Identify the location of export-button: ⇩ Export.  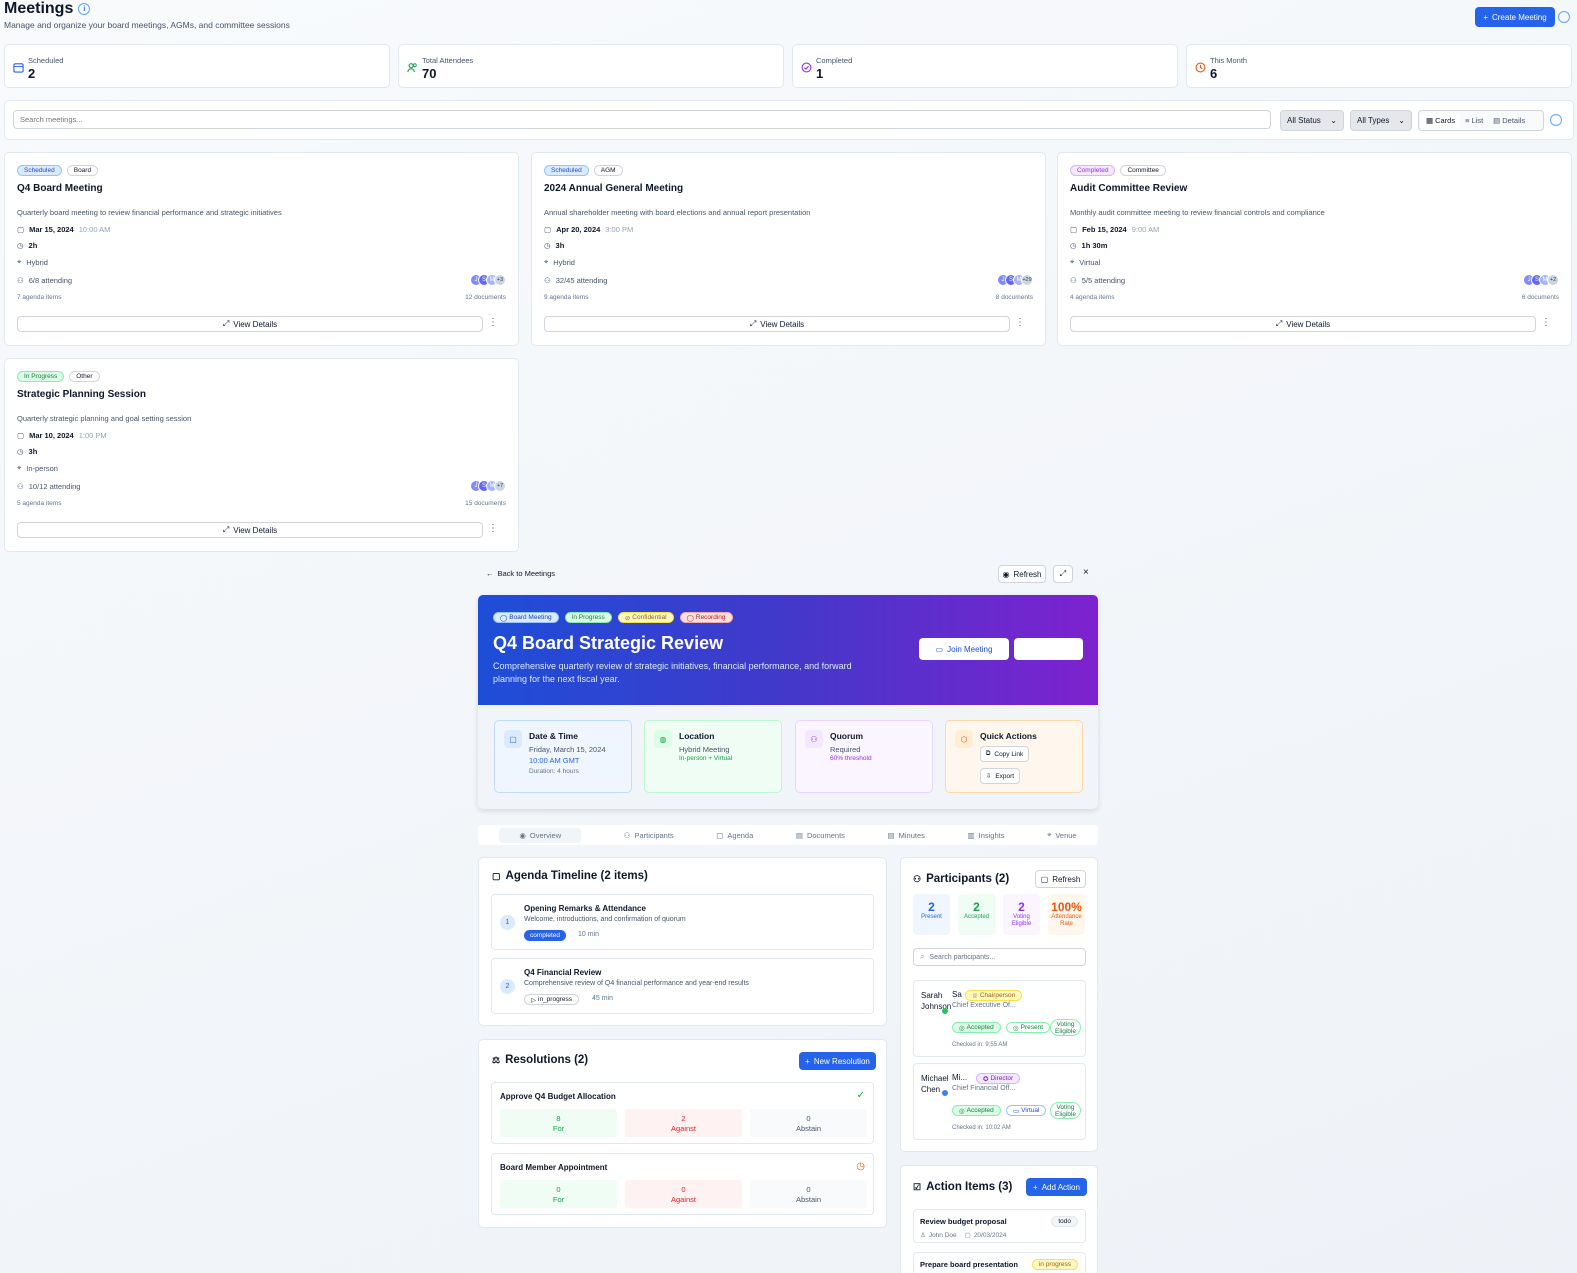
(1000, 776).